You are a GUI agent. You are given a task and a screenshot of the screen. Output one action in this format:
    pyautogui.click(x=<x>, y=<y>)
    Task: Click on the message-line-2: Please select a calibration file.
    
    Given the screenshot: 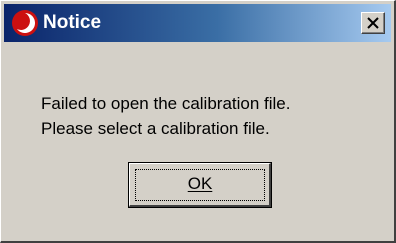 What is the action you would take?
    pyautogui.click(x=155, y=128)
    